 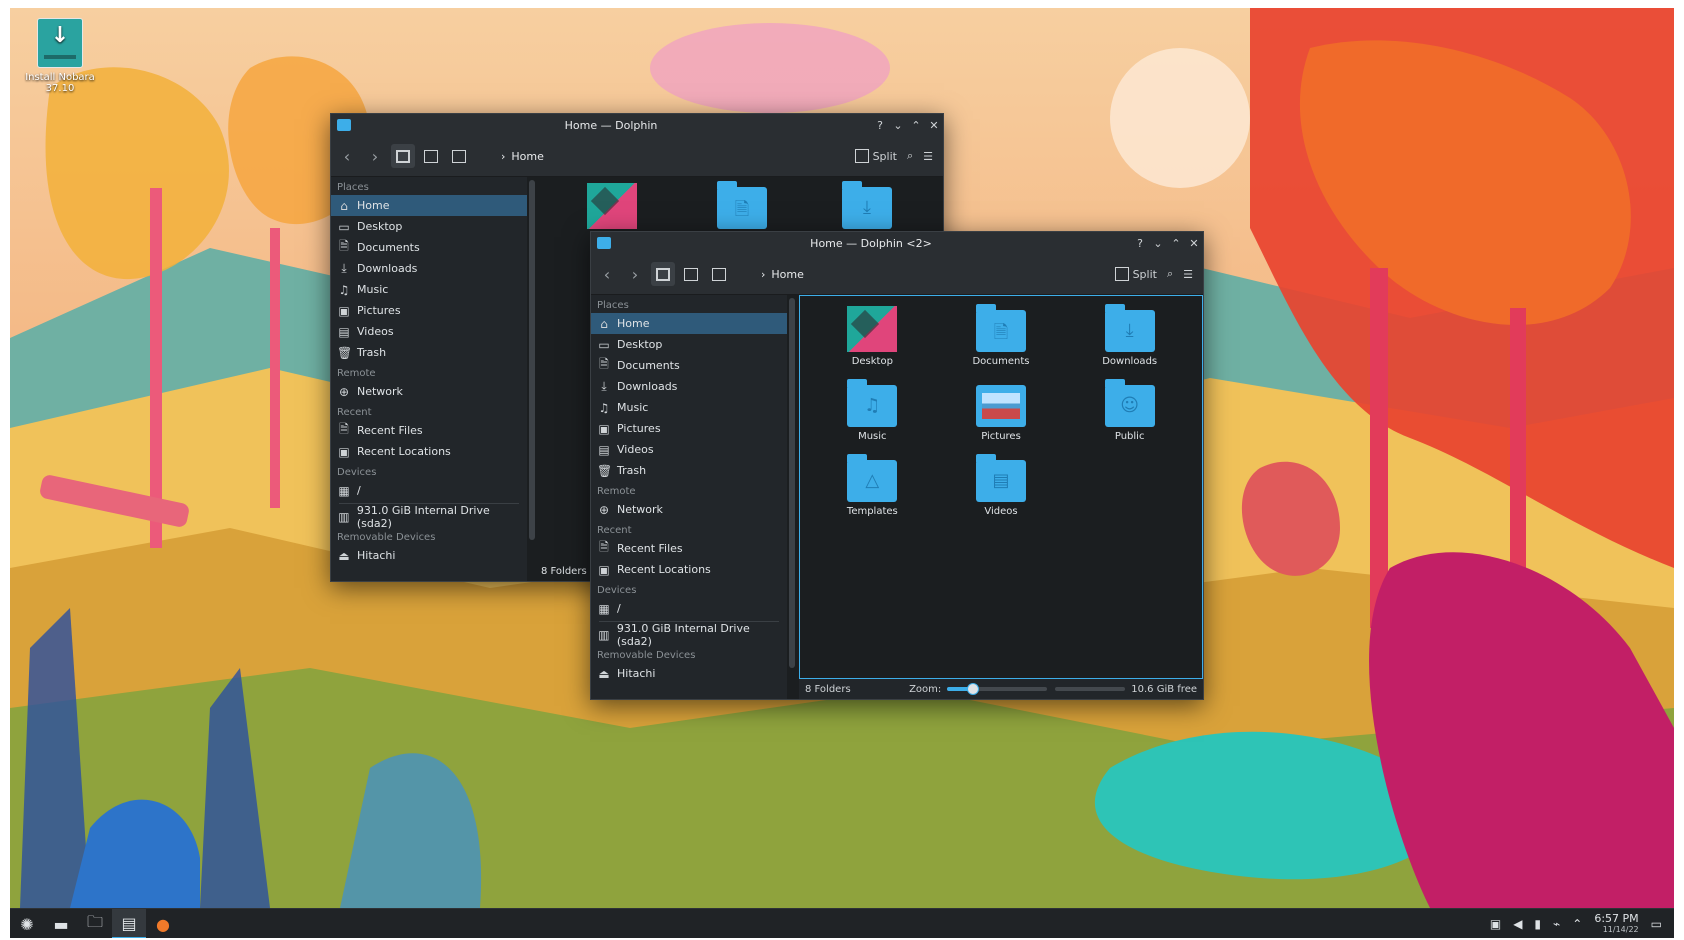 What do you see at coordinates (344, 429) in the screenshot?
I see `recent-files-icon: 🗎` at bounding box center [344, 429].